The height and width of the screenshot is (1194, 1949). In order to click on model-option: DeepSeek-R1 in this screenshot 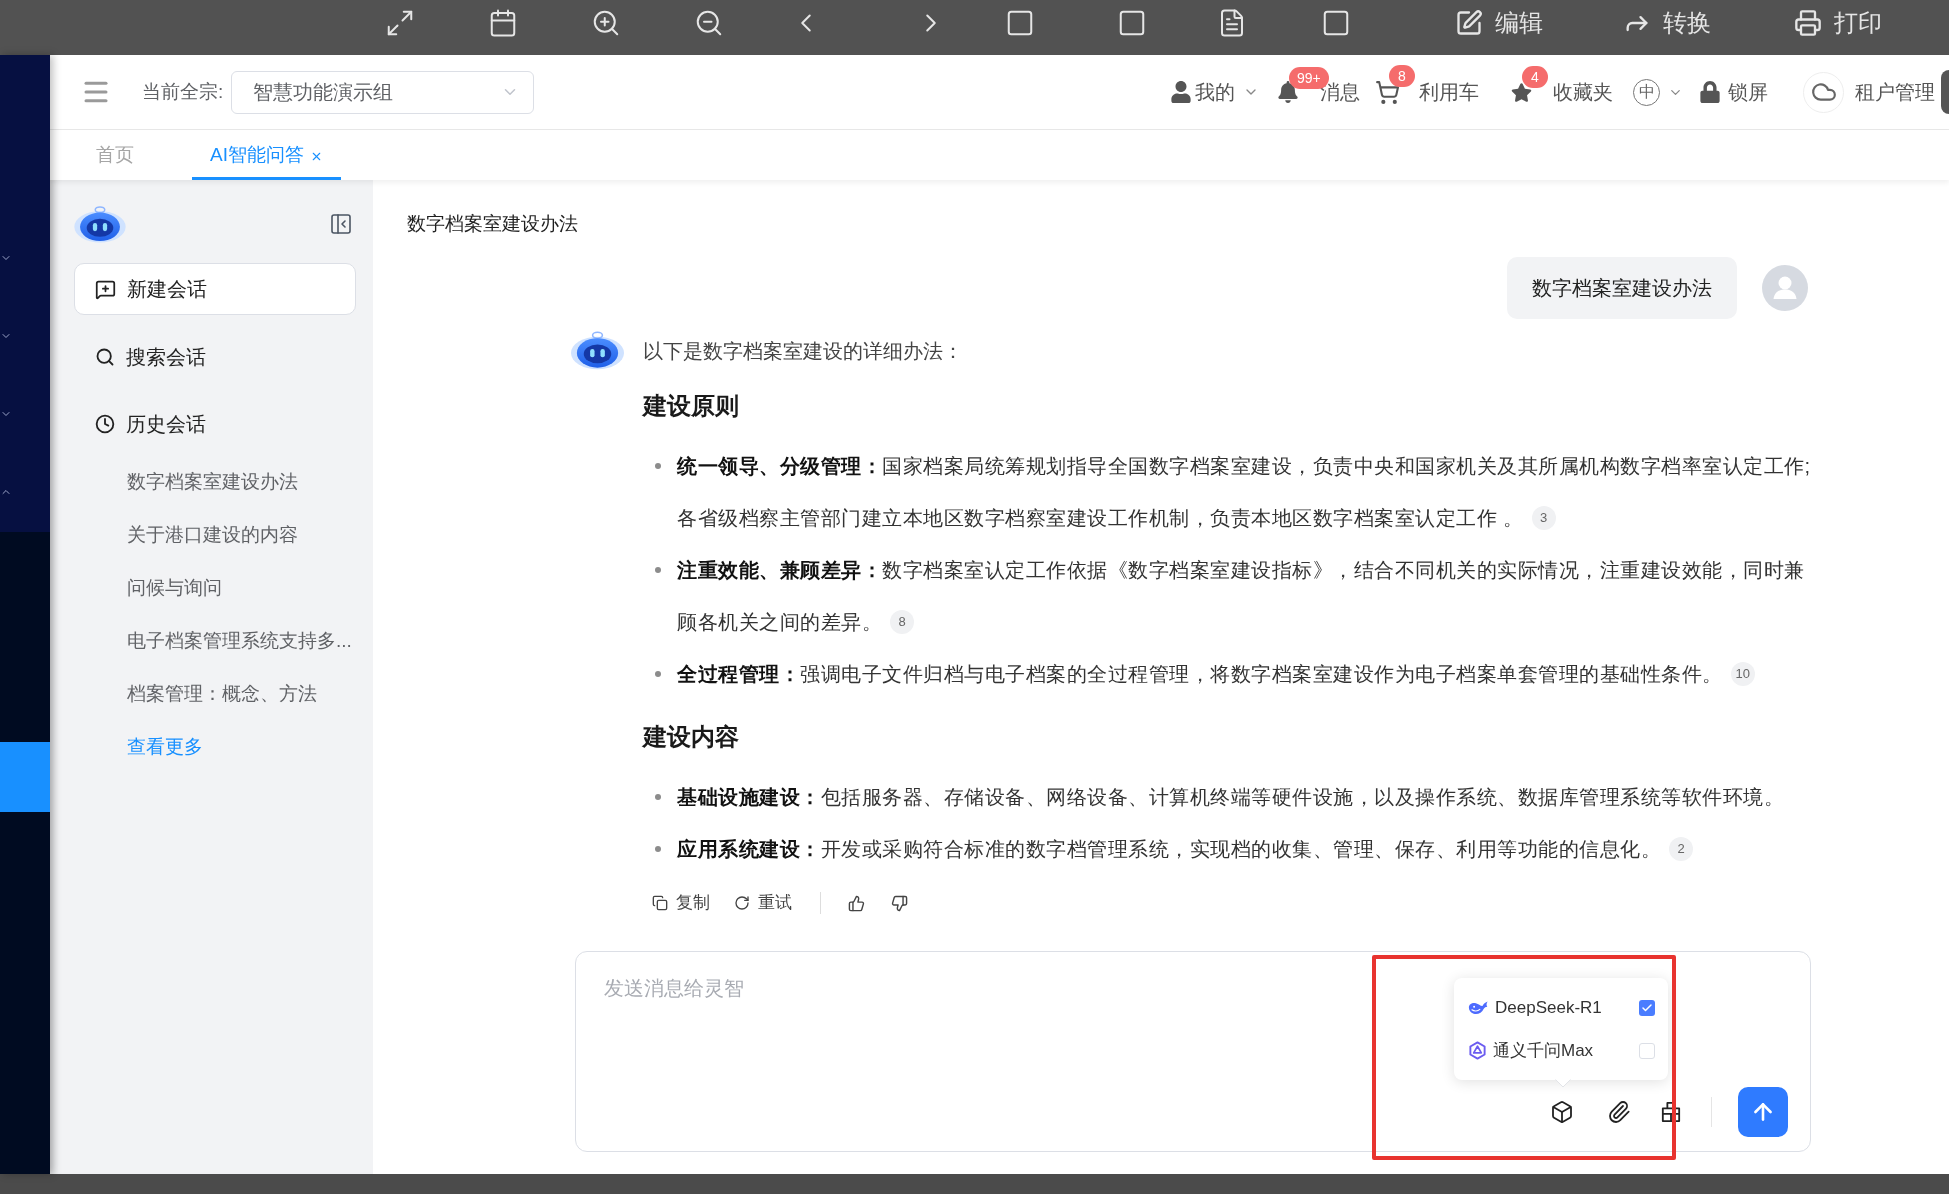, I will do `click(1561, 1007)`.